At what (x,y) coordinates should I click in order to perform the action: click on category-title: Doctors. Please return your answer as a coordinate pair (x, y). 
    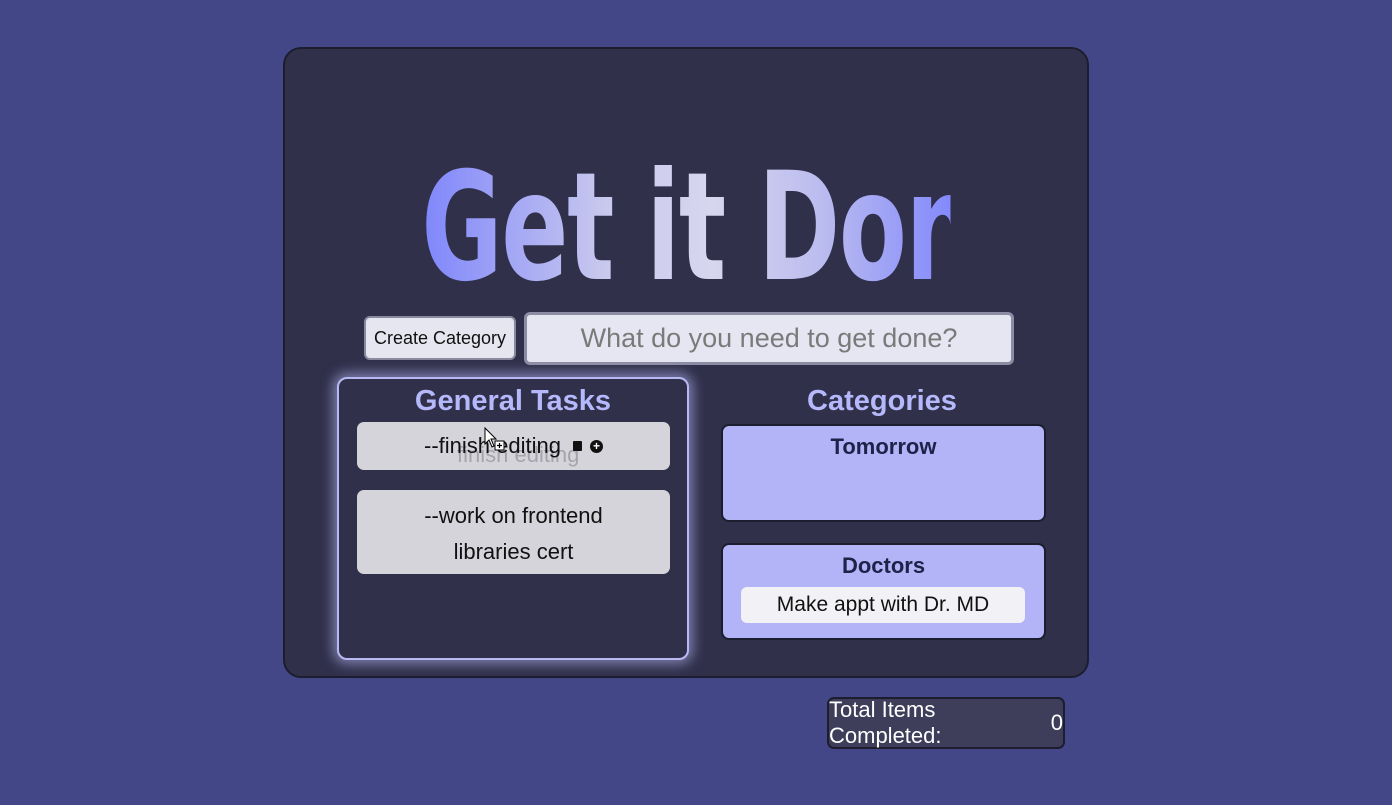
    Looking at the image, I should click on (883, 565).